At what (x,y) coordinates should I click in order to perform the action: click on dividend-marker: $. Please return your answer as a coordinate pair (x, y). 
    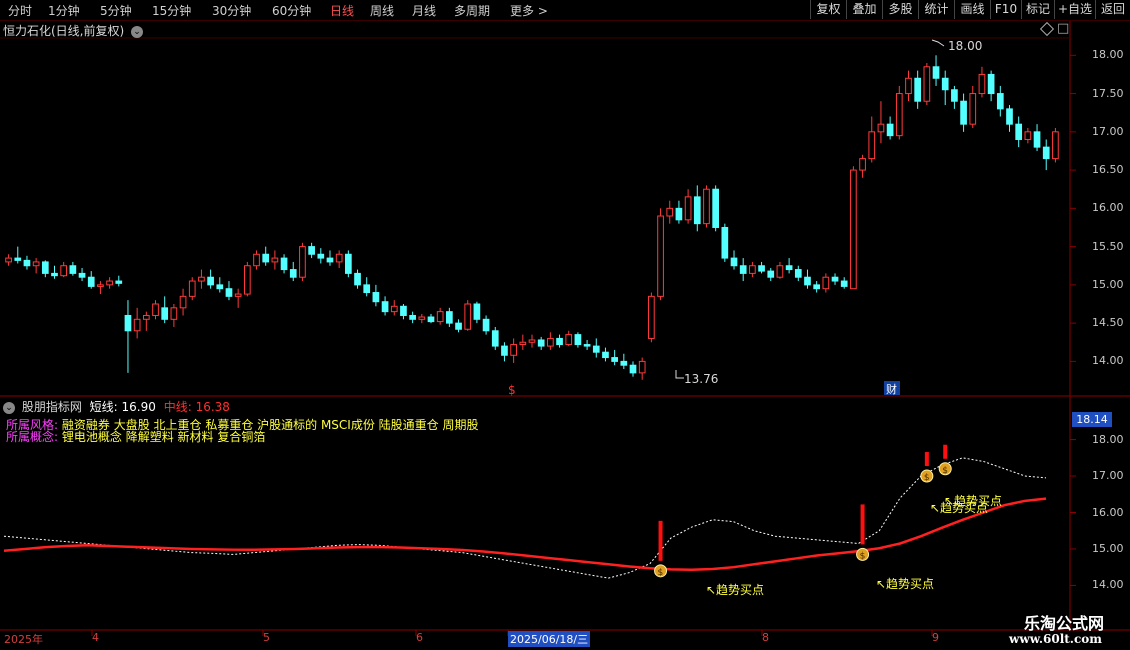
    Looking at the image, I should click on (512, 390).